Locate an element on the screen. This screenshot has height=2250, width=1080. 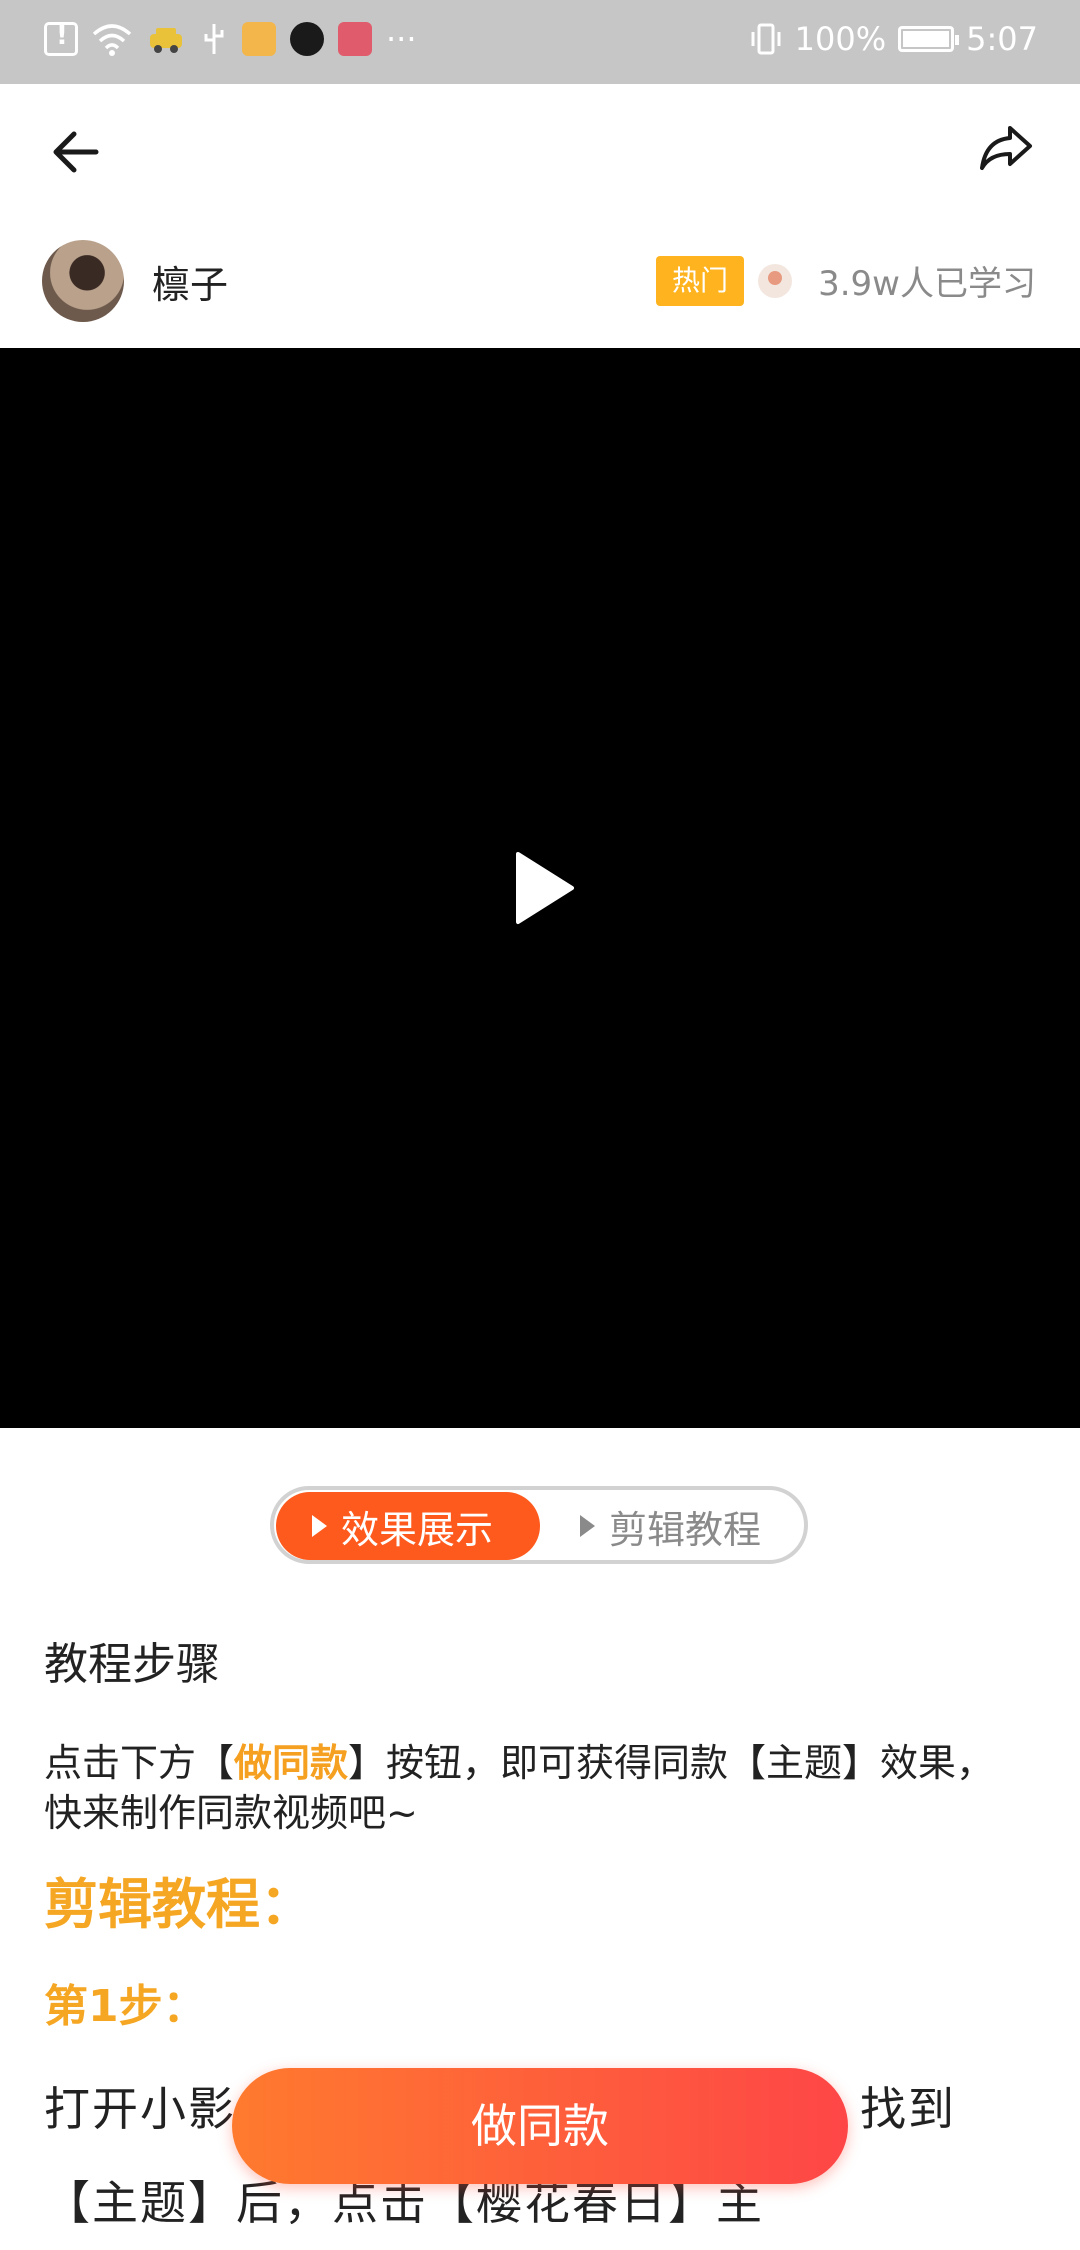
avatar is located at coordinates (83, 281).